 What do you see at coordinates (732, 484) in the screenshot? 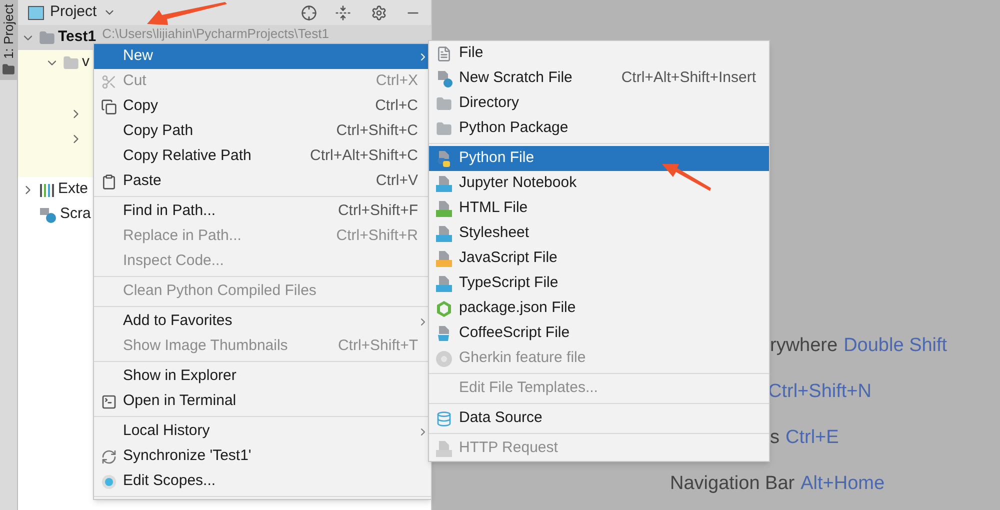
I see `hint-text: Navigation Bar` at bounding box center [732, 484].